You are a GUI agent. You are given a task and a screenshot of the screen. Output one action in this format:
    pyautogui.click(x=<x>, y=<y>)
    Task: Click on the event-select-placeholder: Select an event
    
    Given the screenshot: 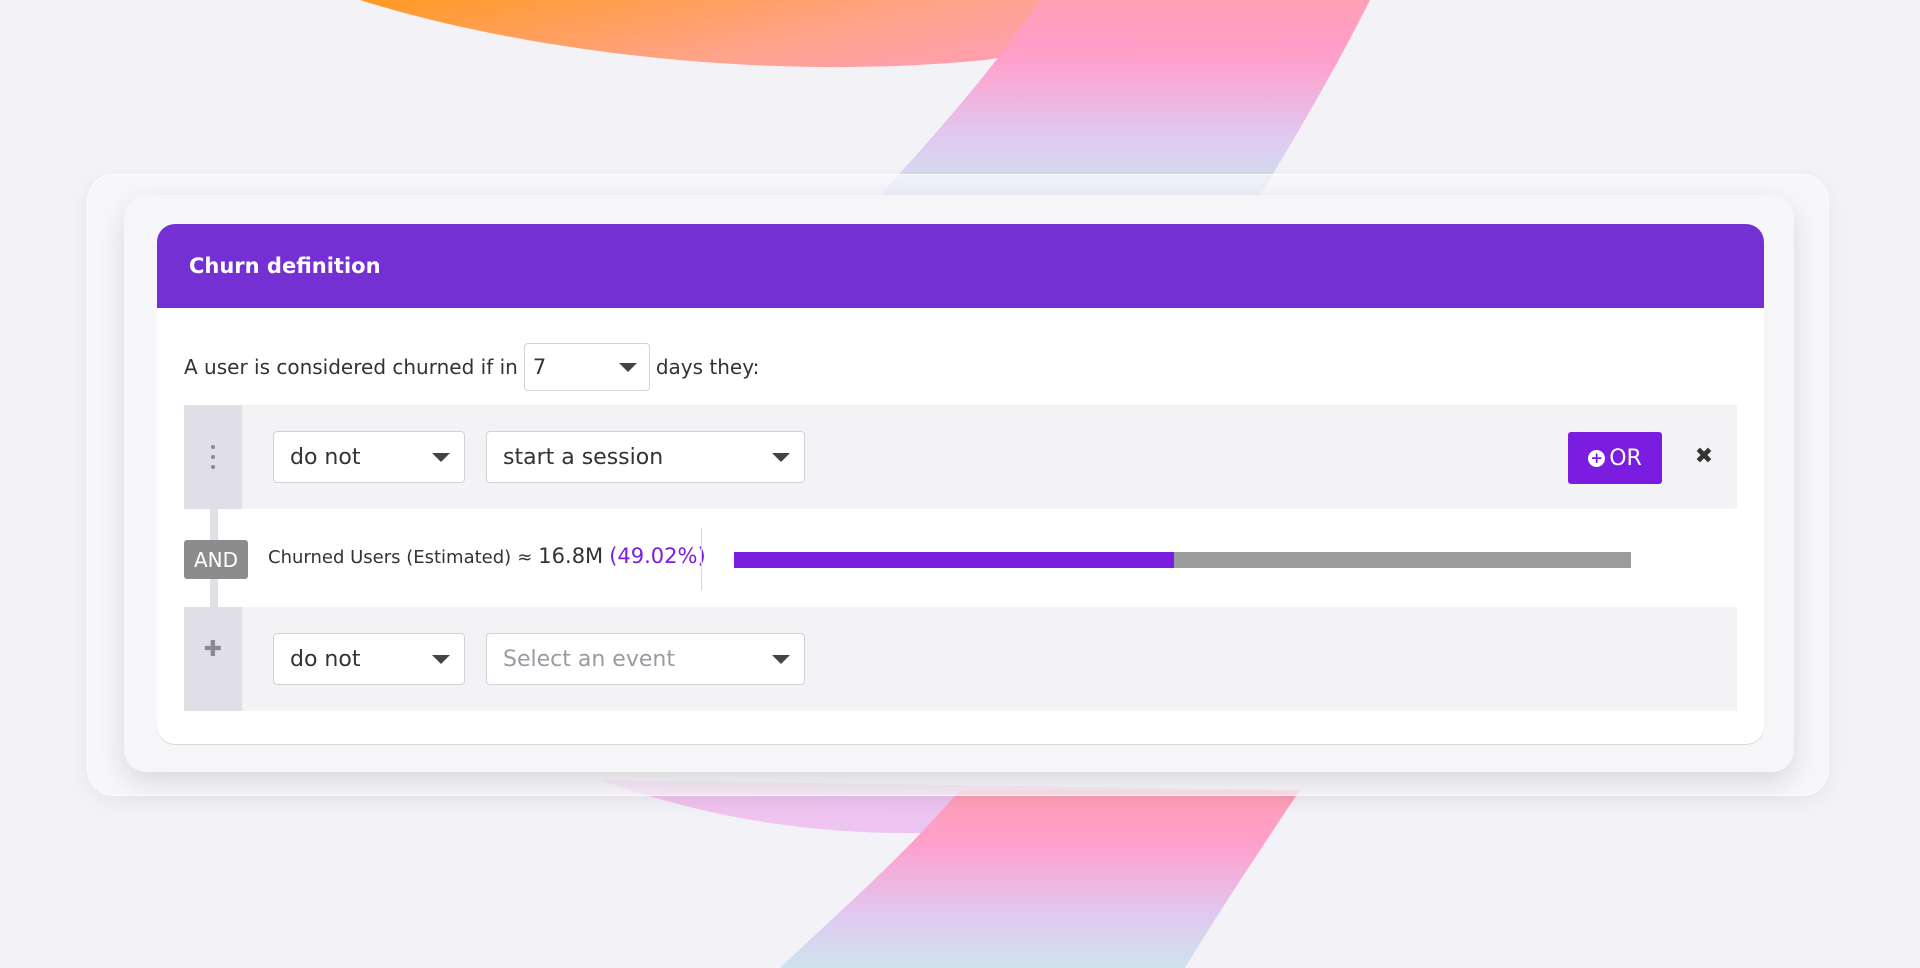 What is the action you would take?
    pyautogui.click(x=589, y=659)
    